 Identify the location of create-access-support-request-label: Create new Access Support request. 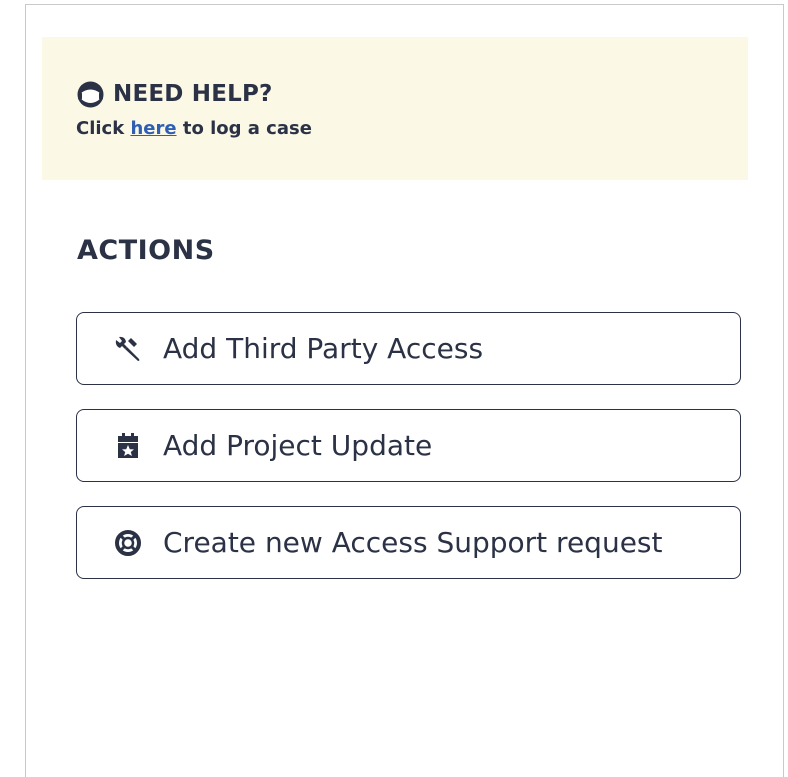
(413, 542).